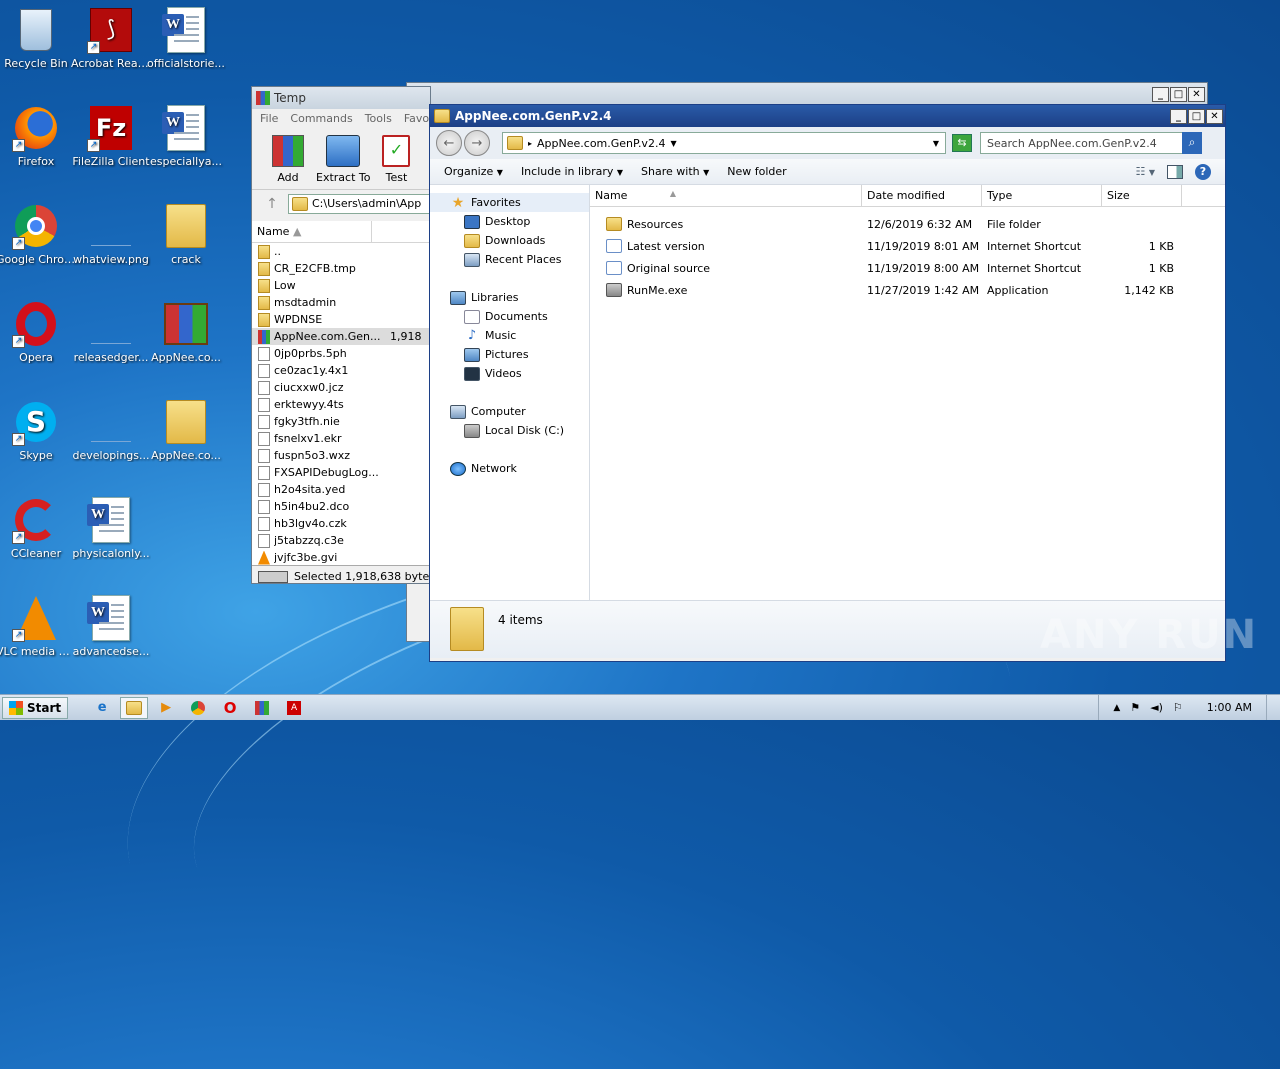 This screenshot has height=1069, width=1280. I want to click on list-item: fsnelxv1.ekr, so click(341, 438).